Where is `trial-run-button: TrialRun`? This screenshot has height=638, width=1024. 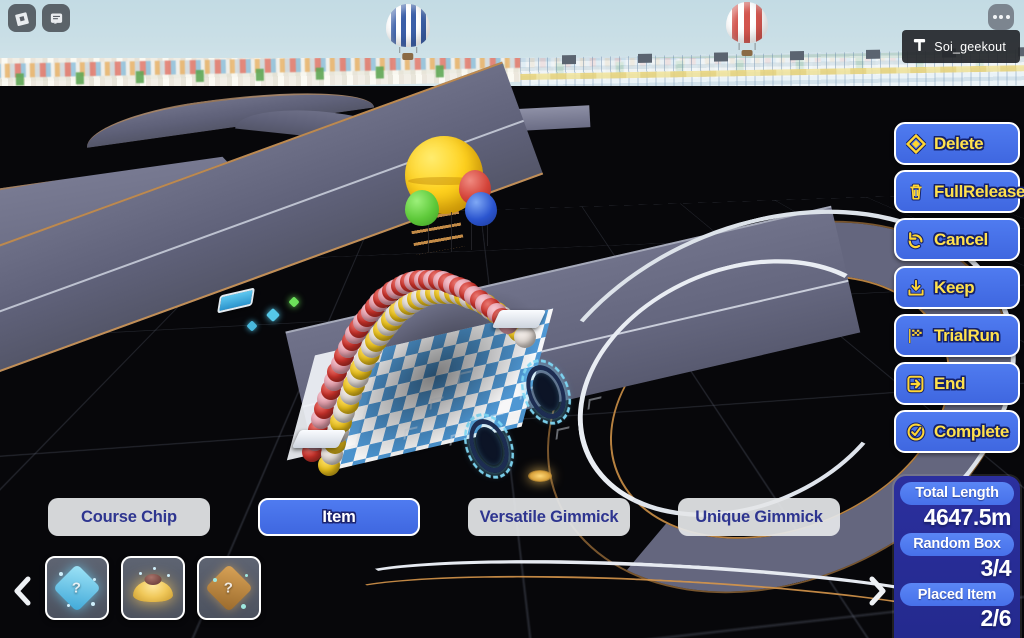
trial-run-button: TrialRun is located at coordinates (957, 335).